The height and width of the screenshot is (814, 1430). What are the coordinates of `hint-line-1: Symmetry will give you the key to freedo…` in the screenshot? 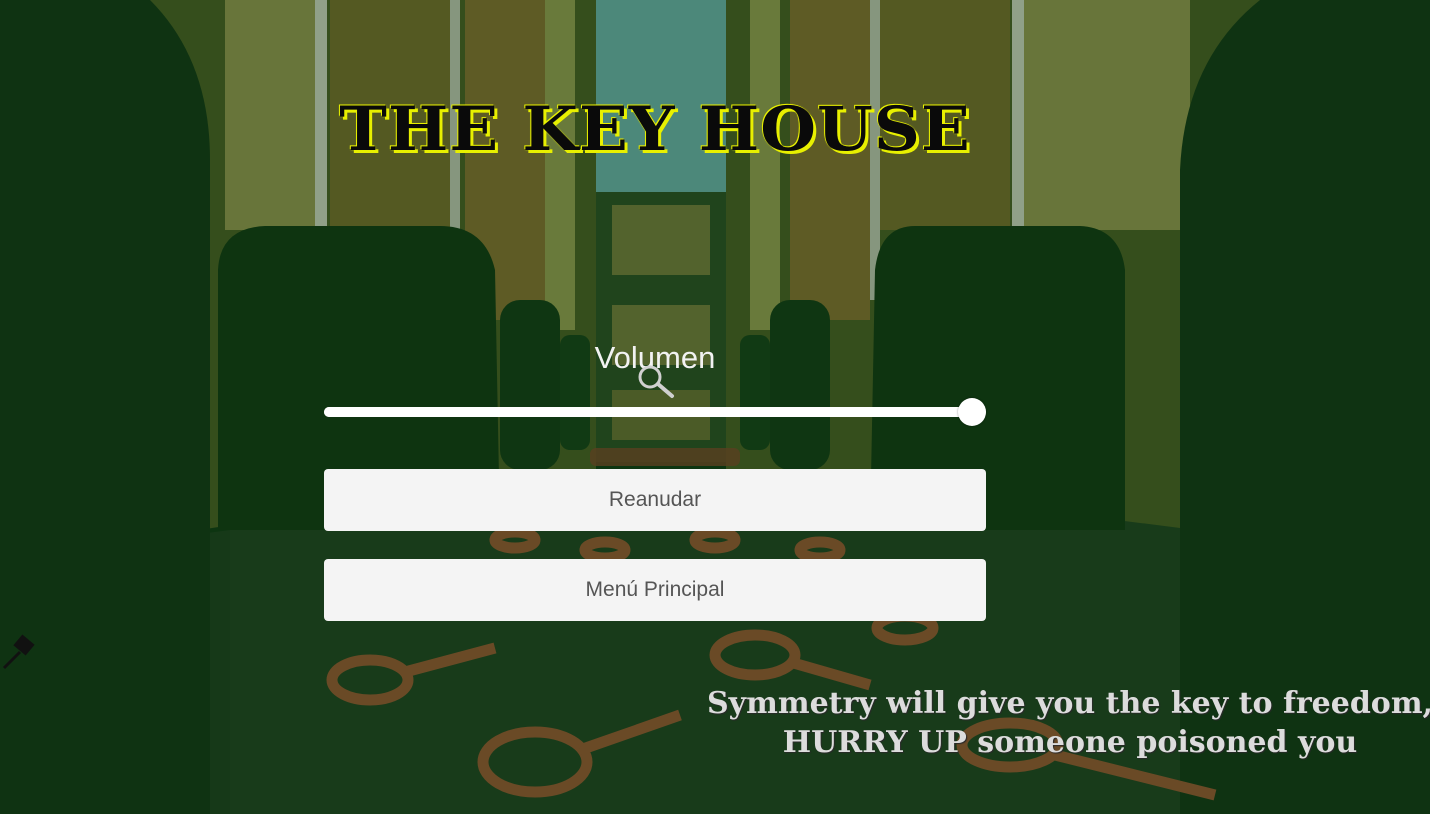 It's located at (1068, 703).